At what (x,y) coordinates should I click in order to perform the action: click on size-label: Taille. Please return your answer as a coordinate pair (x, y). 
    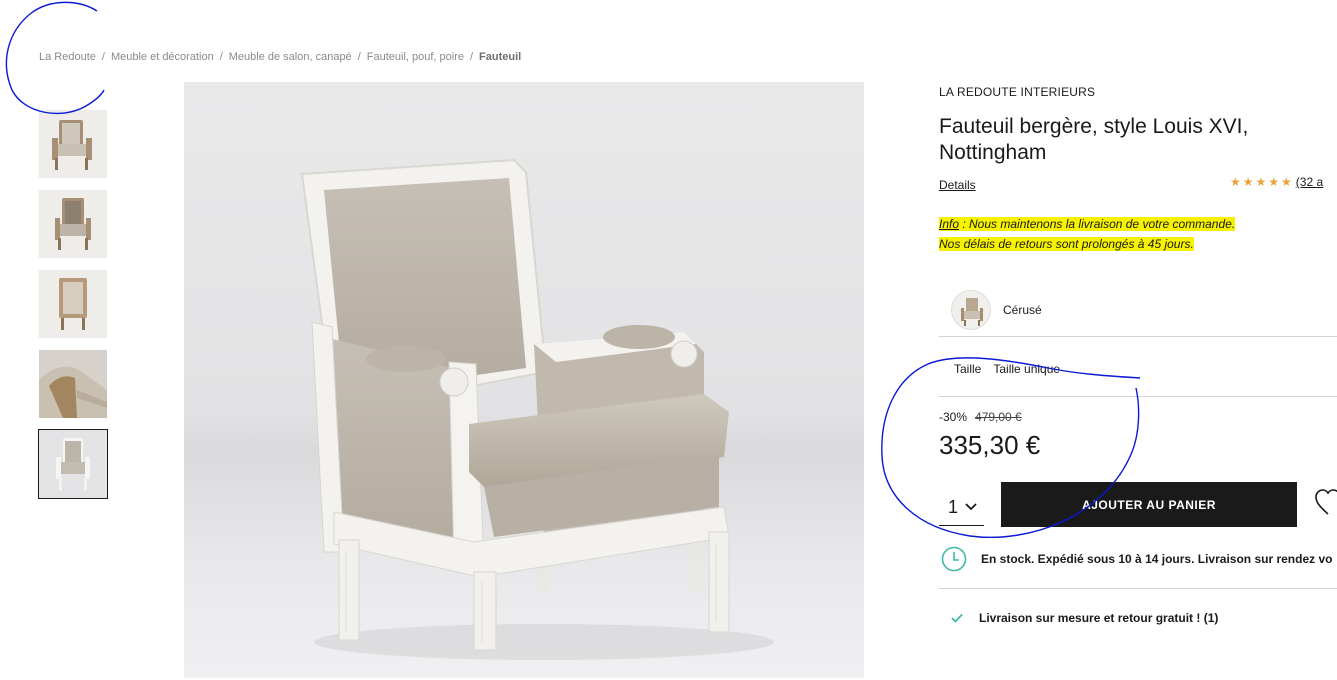
    Looking at the image, I should click on (968, 369).